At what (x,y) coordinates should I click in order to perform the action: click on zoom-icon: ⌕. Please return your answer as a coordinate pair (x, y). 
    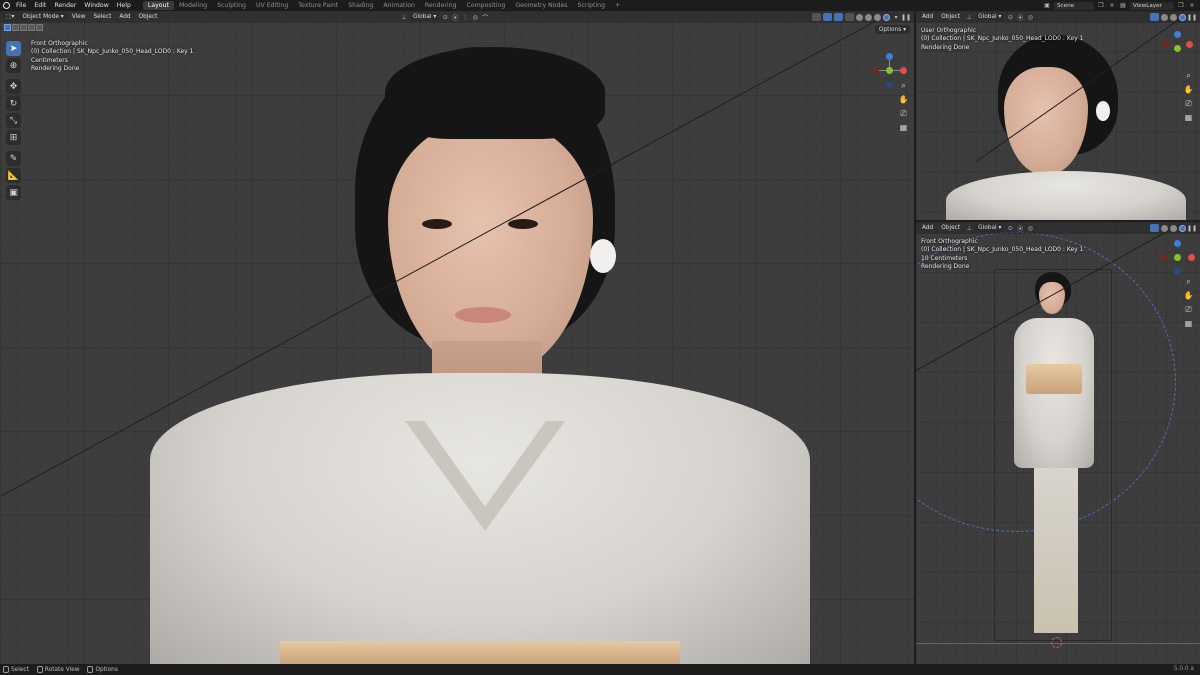
    Looking at the image, I should click on (903, 85).